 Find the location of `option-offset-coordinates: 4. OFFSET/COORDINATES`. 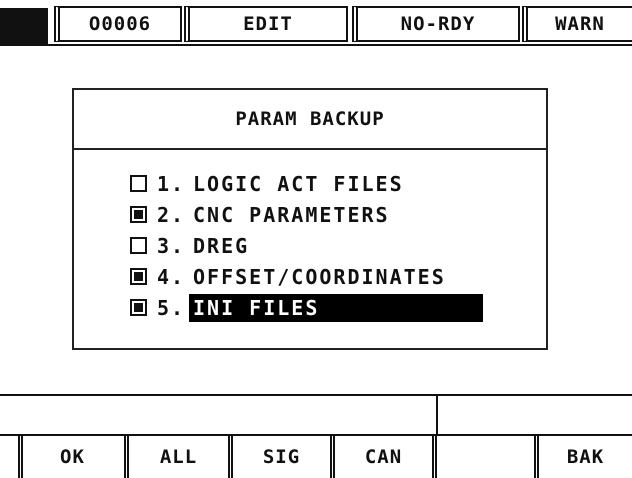

option-offset-coordinates: 4. OFFSET/COORDINATES is located at coordinates (306, 276).